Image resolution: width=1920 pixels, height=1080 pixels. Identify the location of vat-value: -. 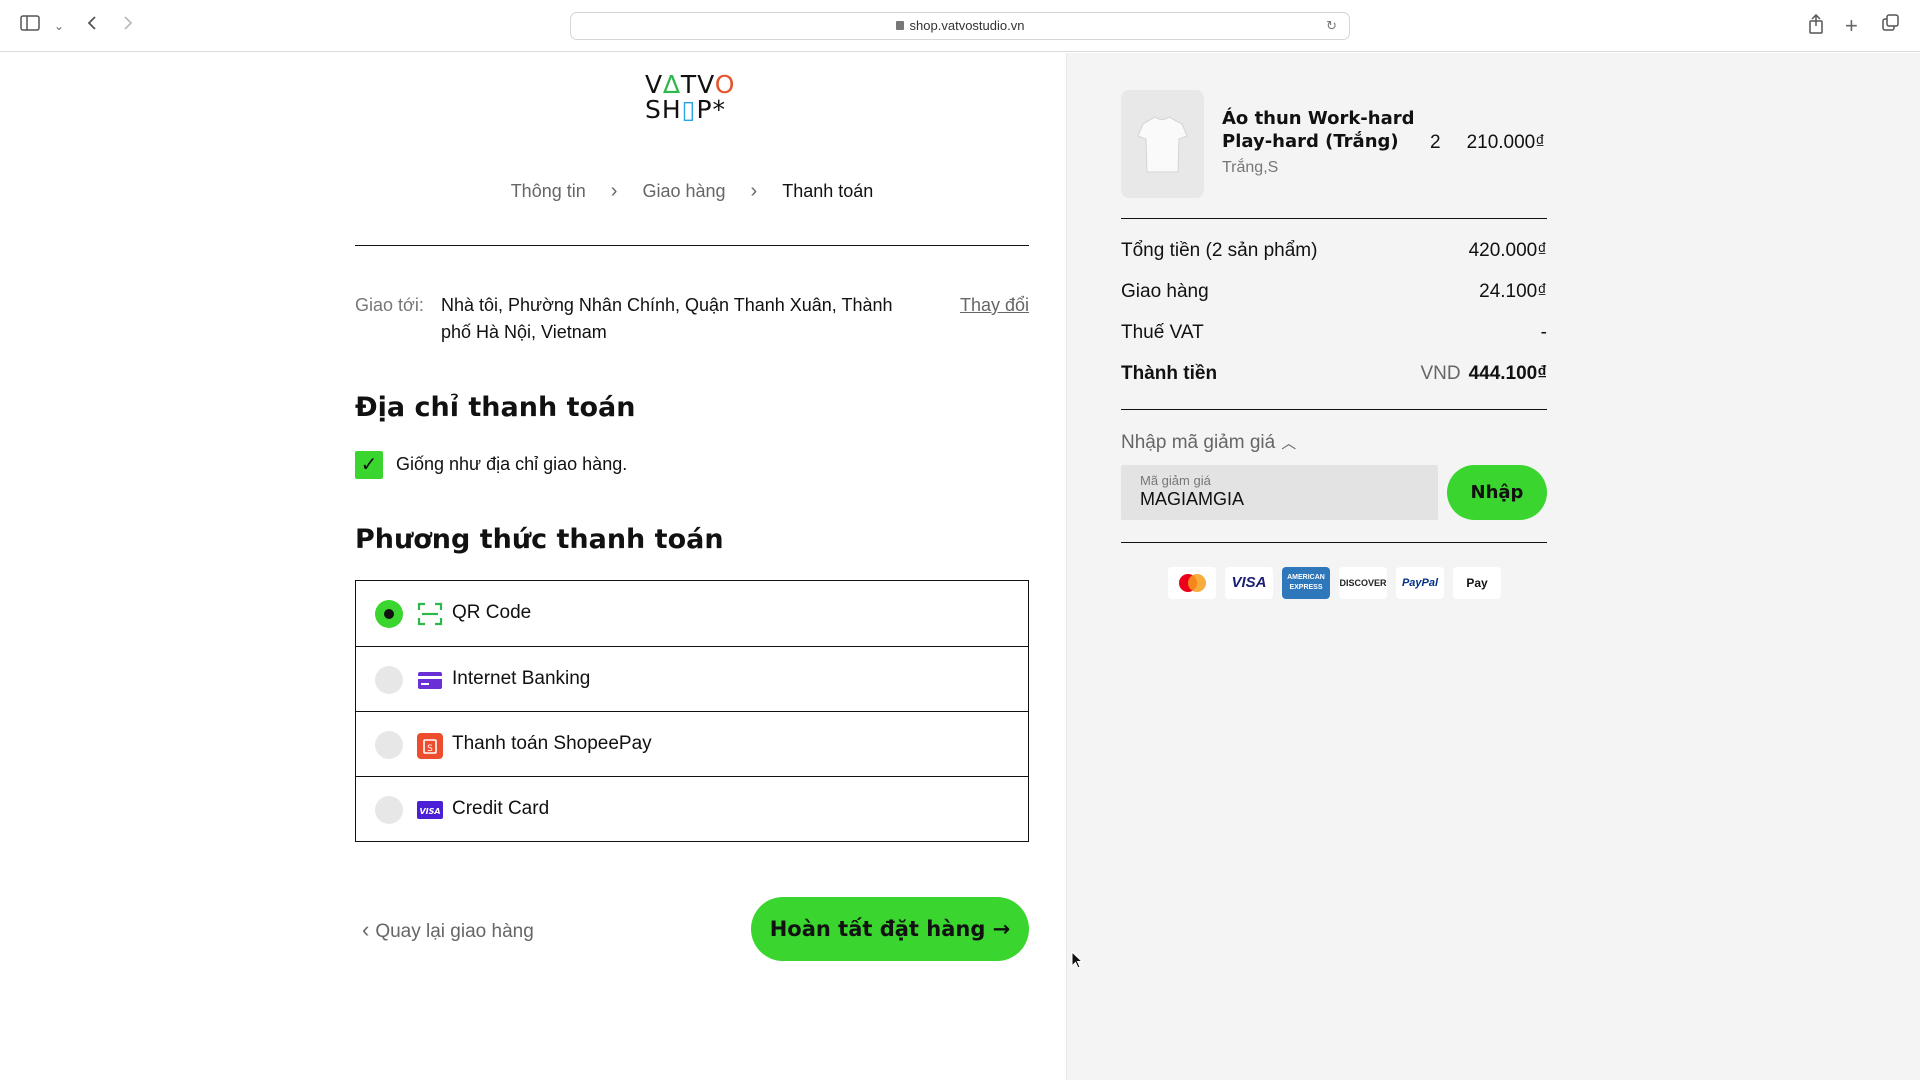
(1543, 332).